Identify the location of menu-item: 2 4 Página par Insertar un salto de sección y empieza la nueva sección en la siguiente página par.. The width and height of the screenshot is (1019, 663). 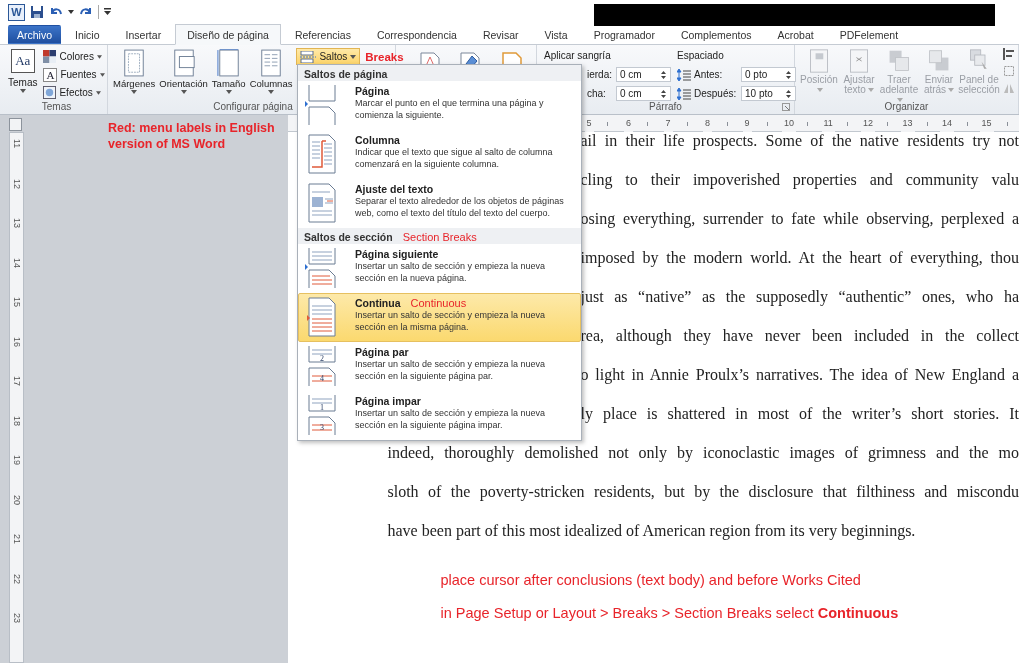
(439, 366).